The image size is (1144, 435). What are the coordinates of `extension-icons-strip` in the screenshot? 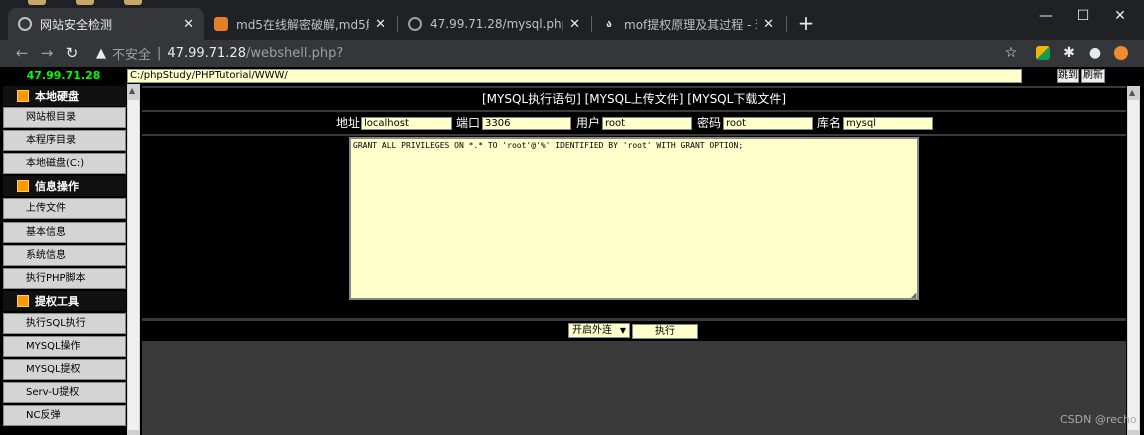 It's located at (103, 2).